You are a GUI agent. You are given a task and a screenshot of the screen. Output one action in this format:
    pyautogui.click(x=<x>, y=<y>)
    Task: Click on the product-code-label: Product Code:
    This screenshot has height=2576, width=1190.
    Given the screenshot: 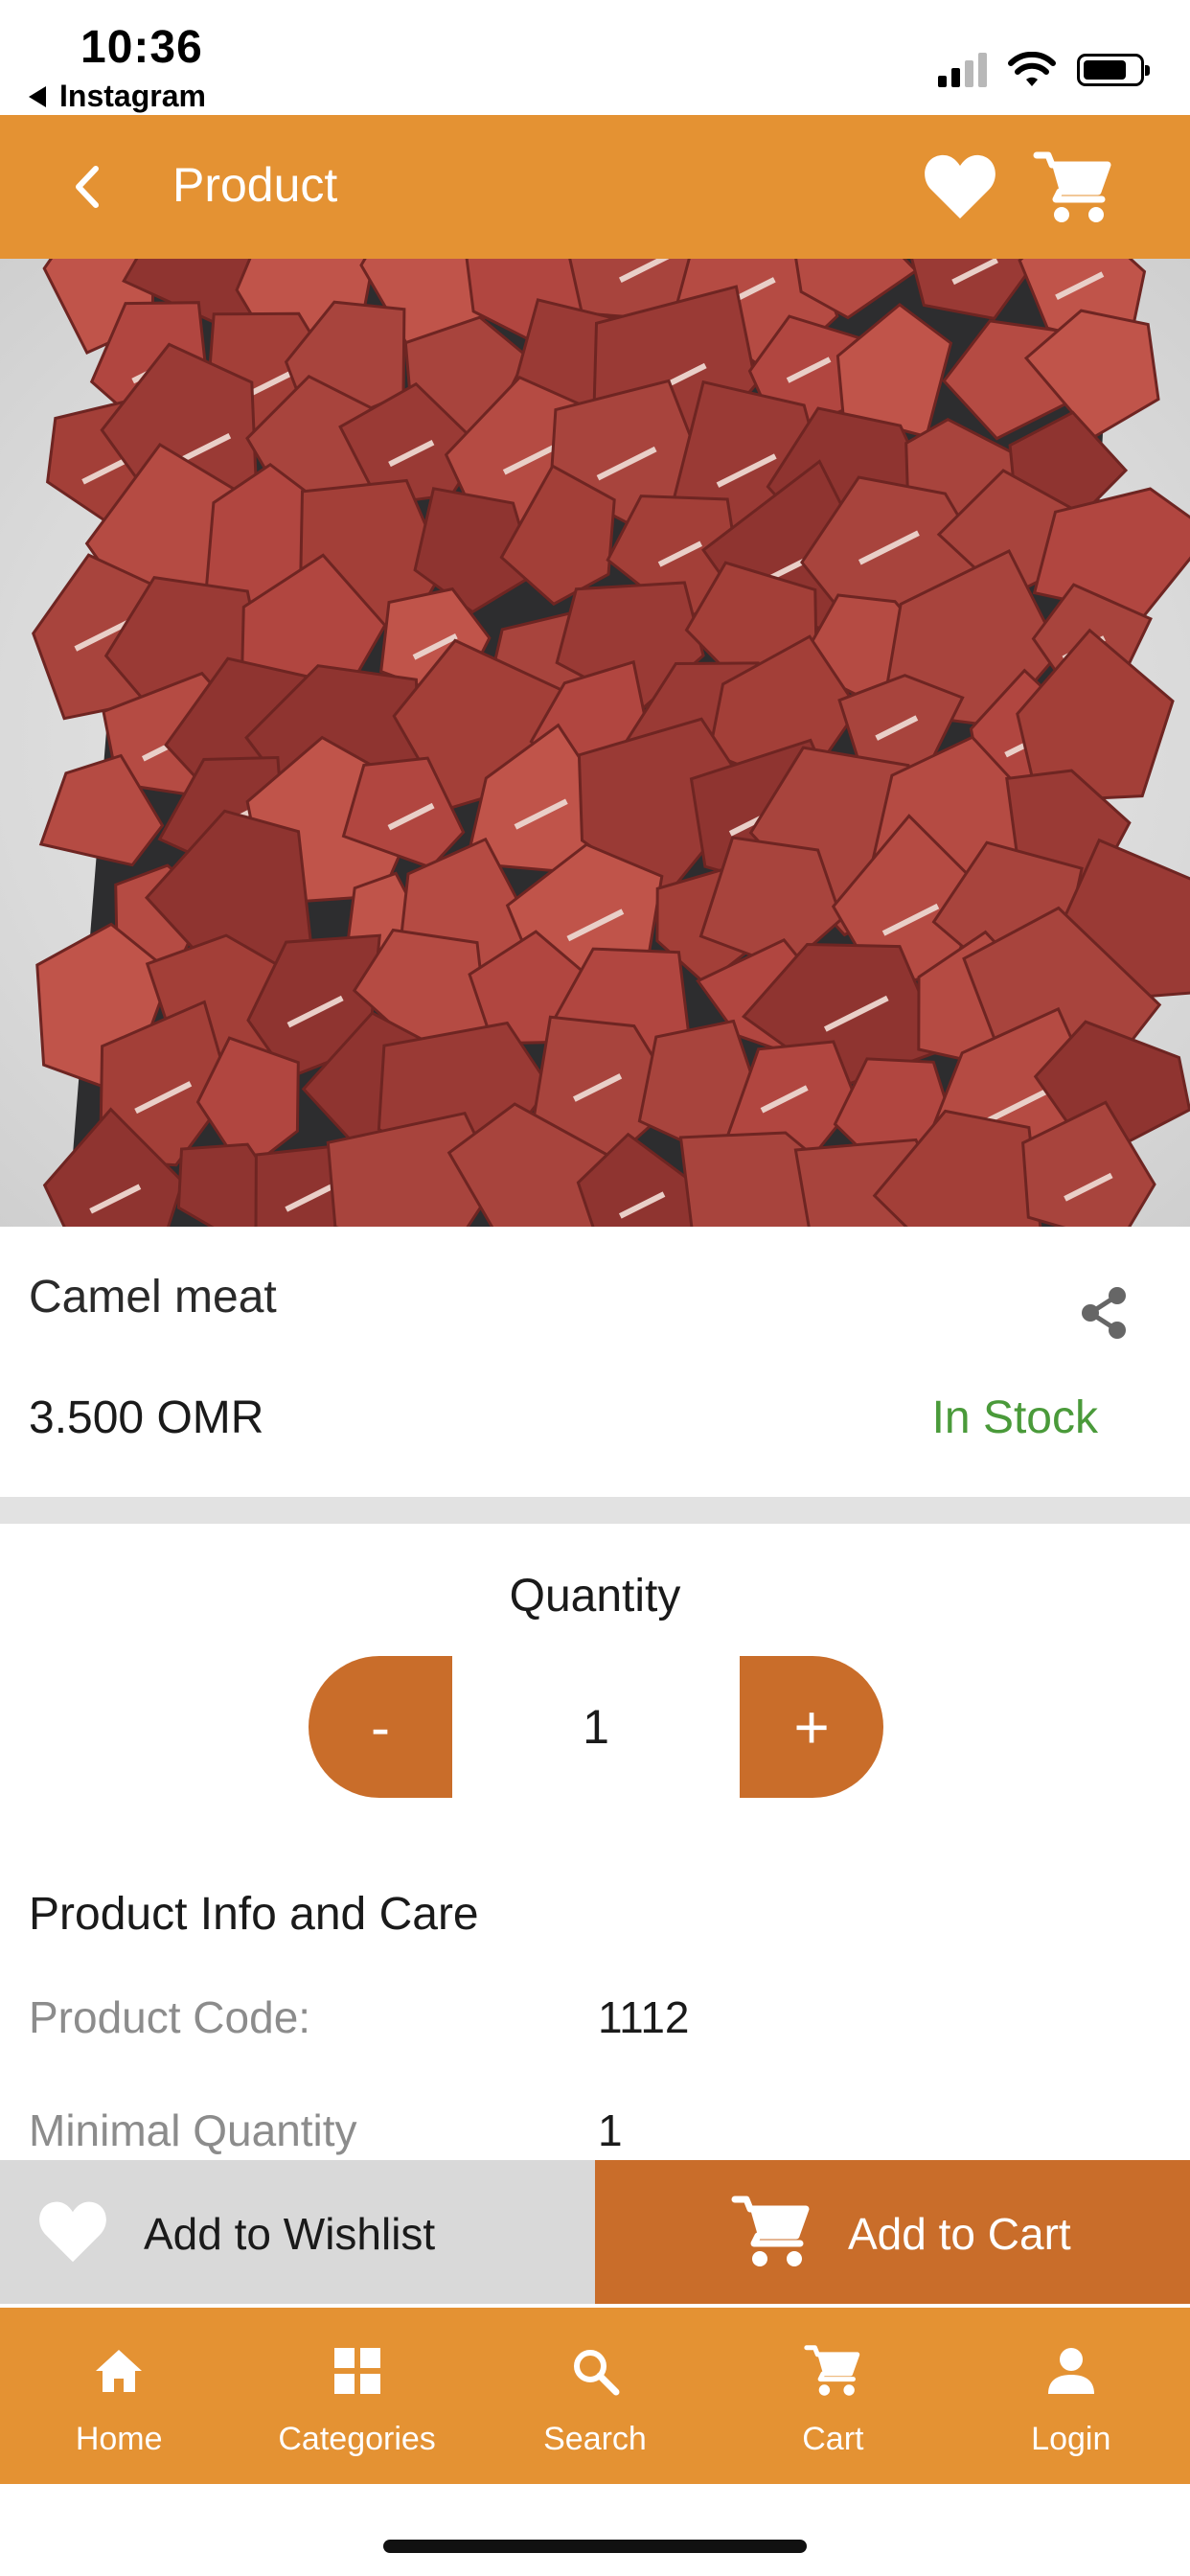 What is the action you would take?
    pyautogui.click(x=170, y=2017)
    